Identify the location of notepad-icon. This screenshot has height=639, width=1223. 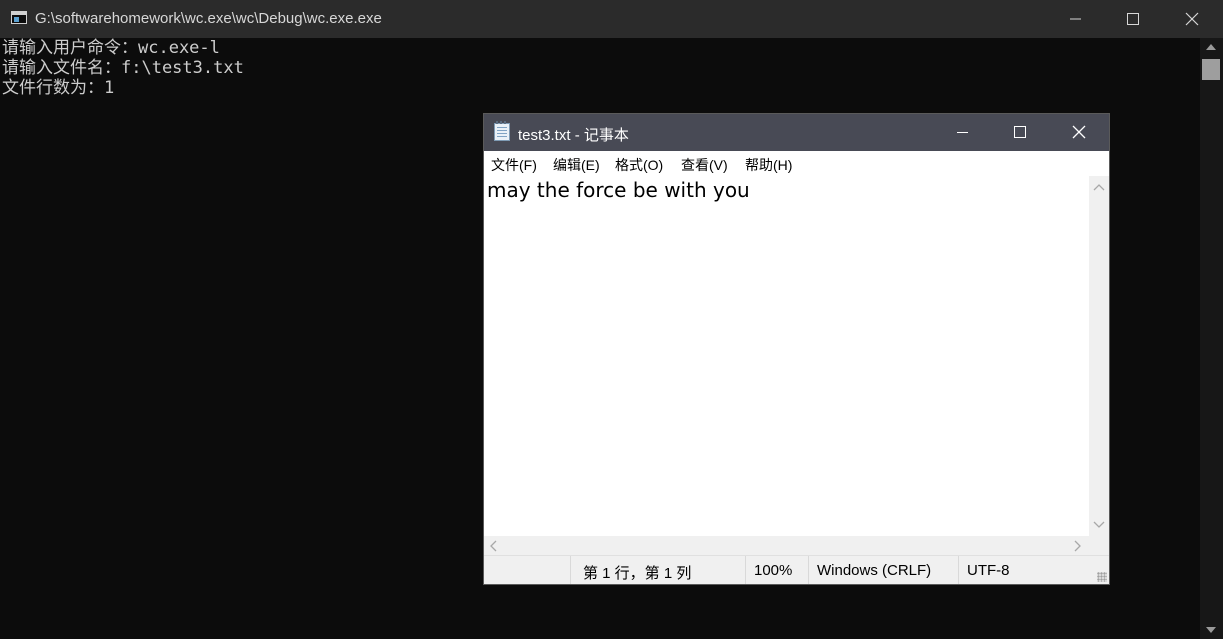
(502, 131).